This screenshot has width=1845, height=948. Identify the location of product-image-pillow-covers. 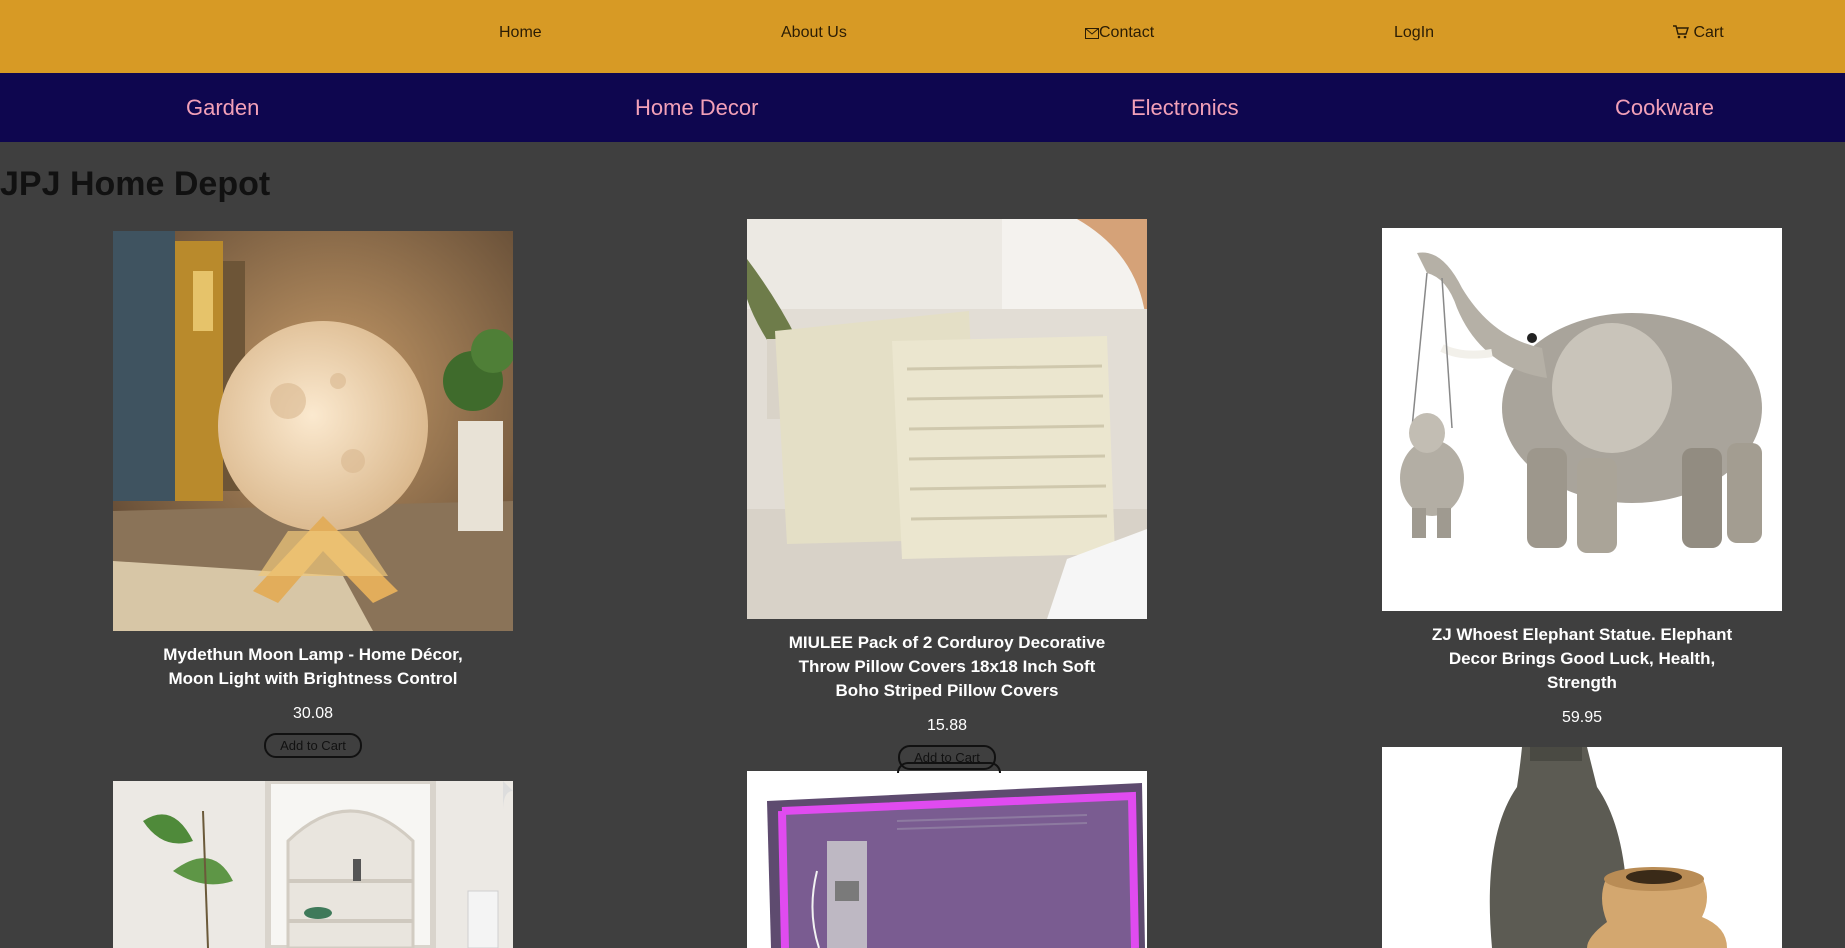
(947, 419).